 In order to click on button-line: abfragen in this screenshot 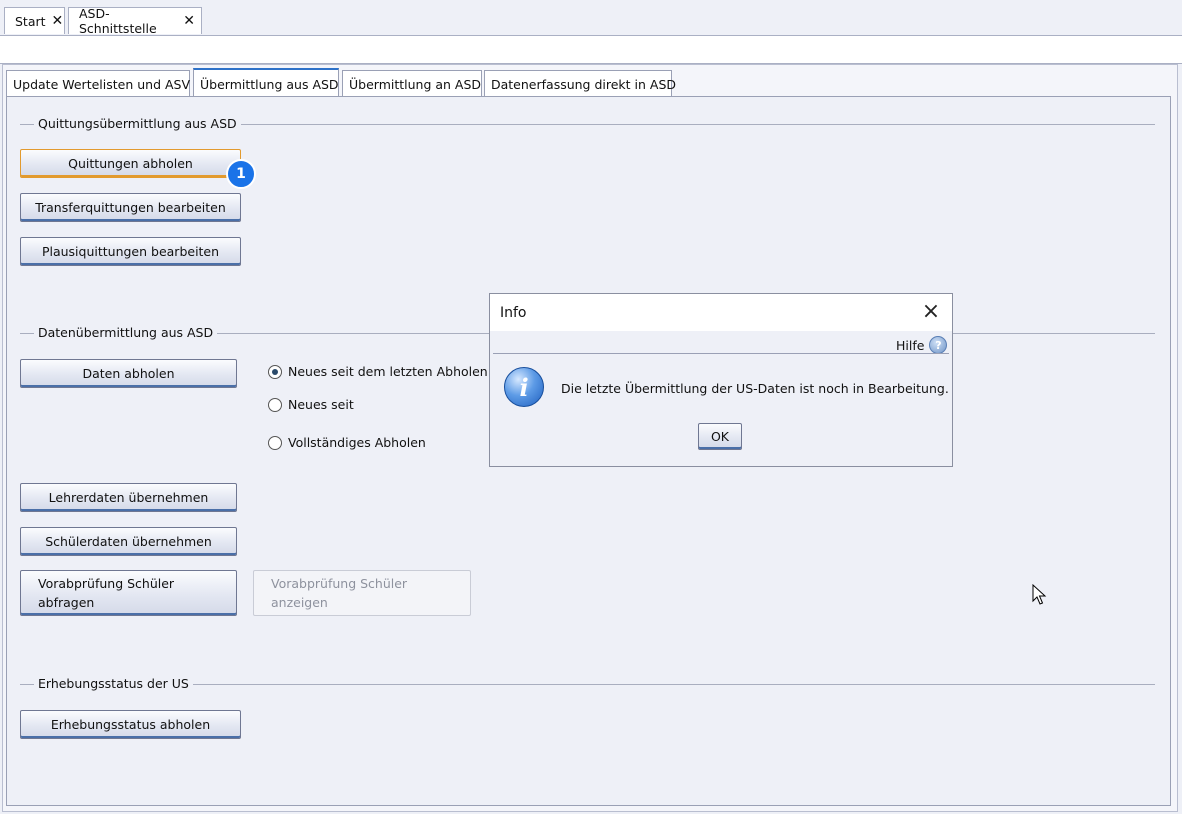, I will do `click(66, 602)`.